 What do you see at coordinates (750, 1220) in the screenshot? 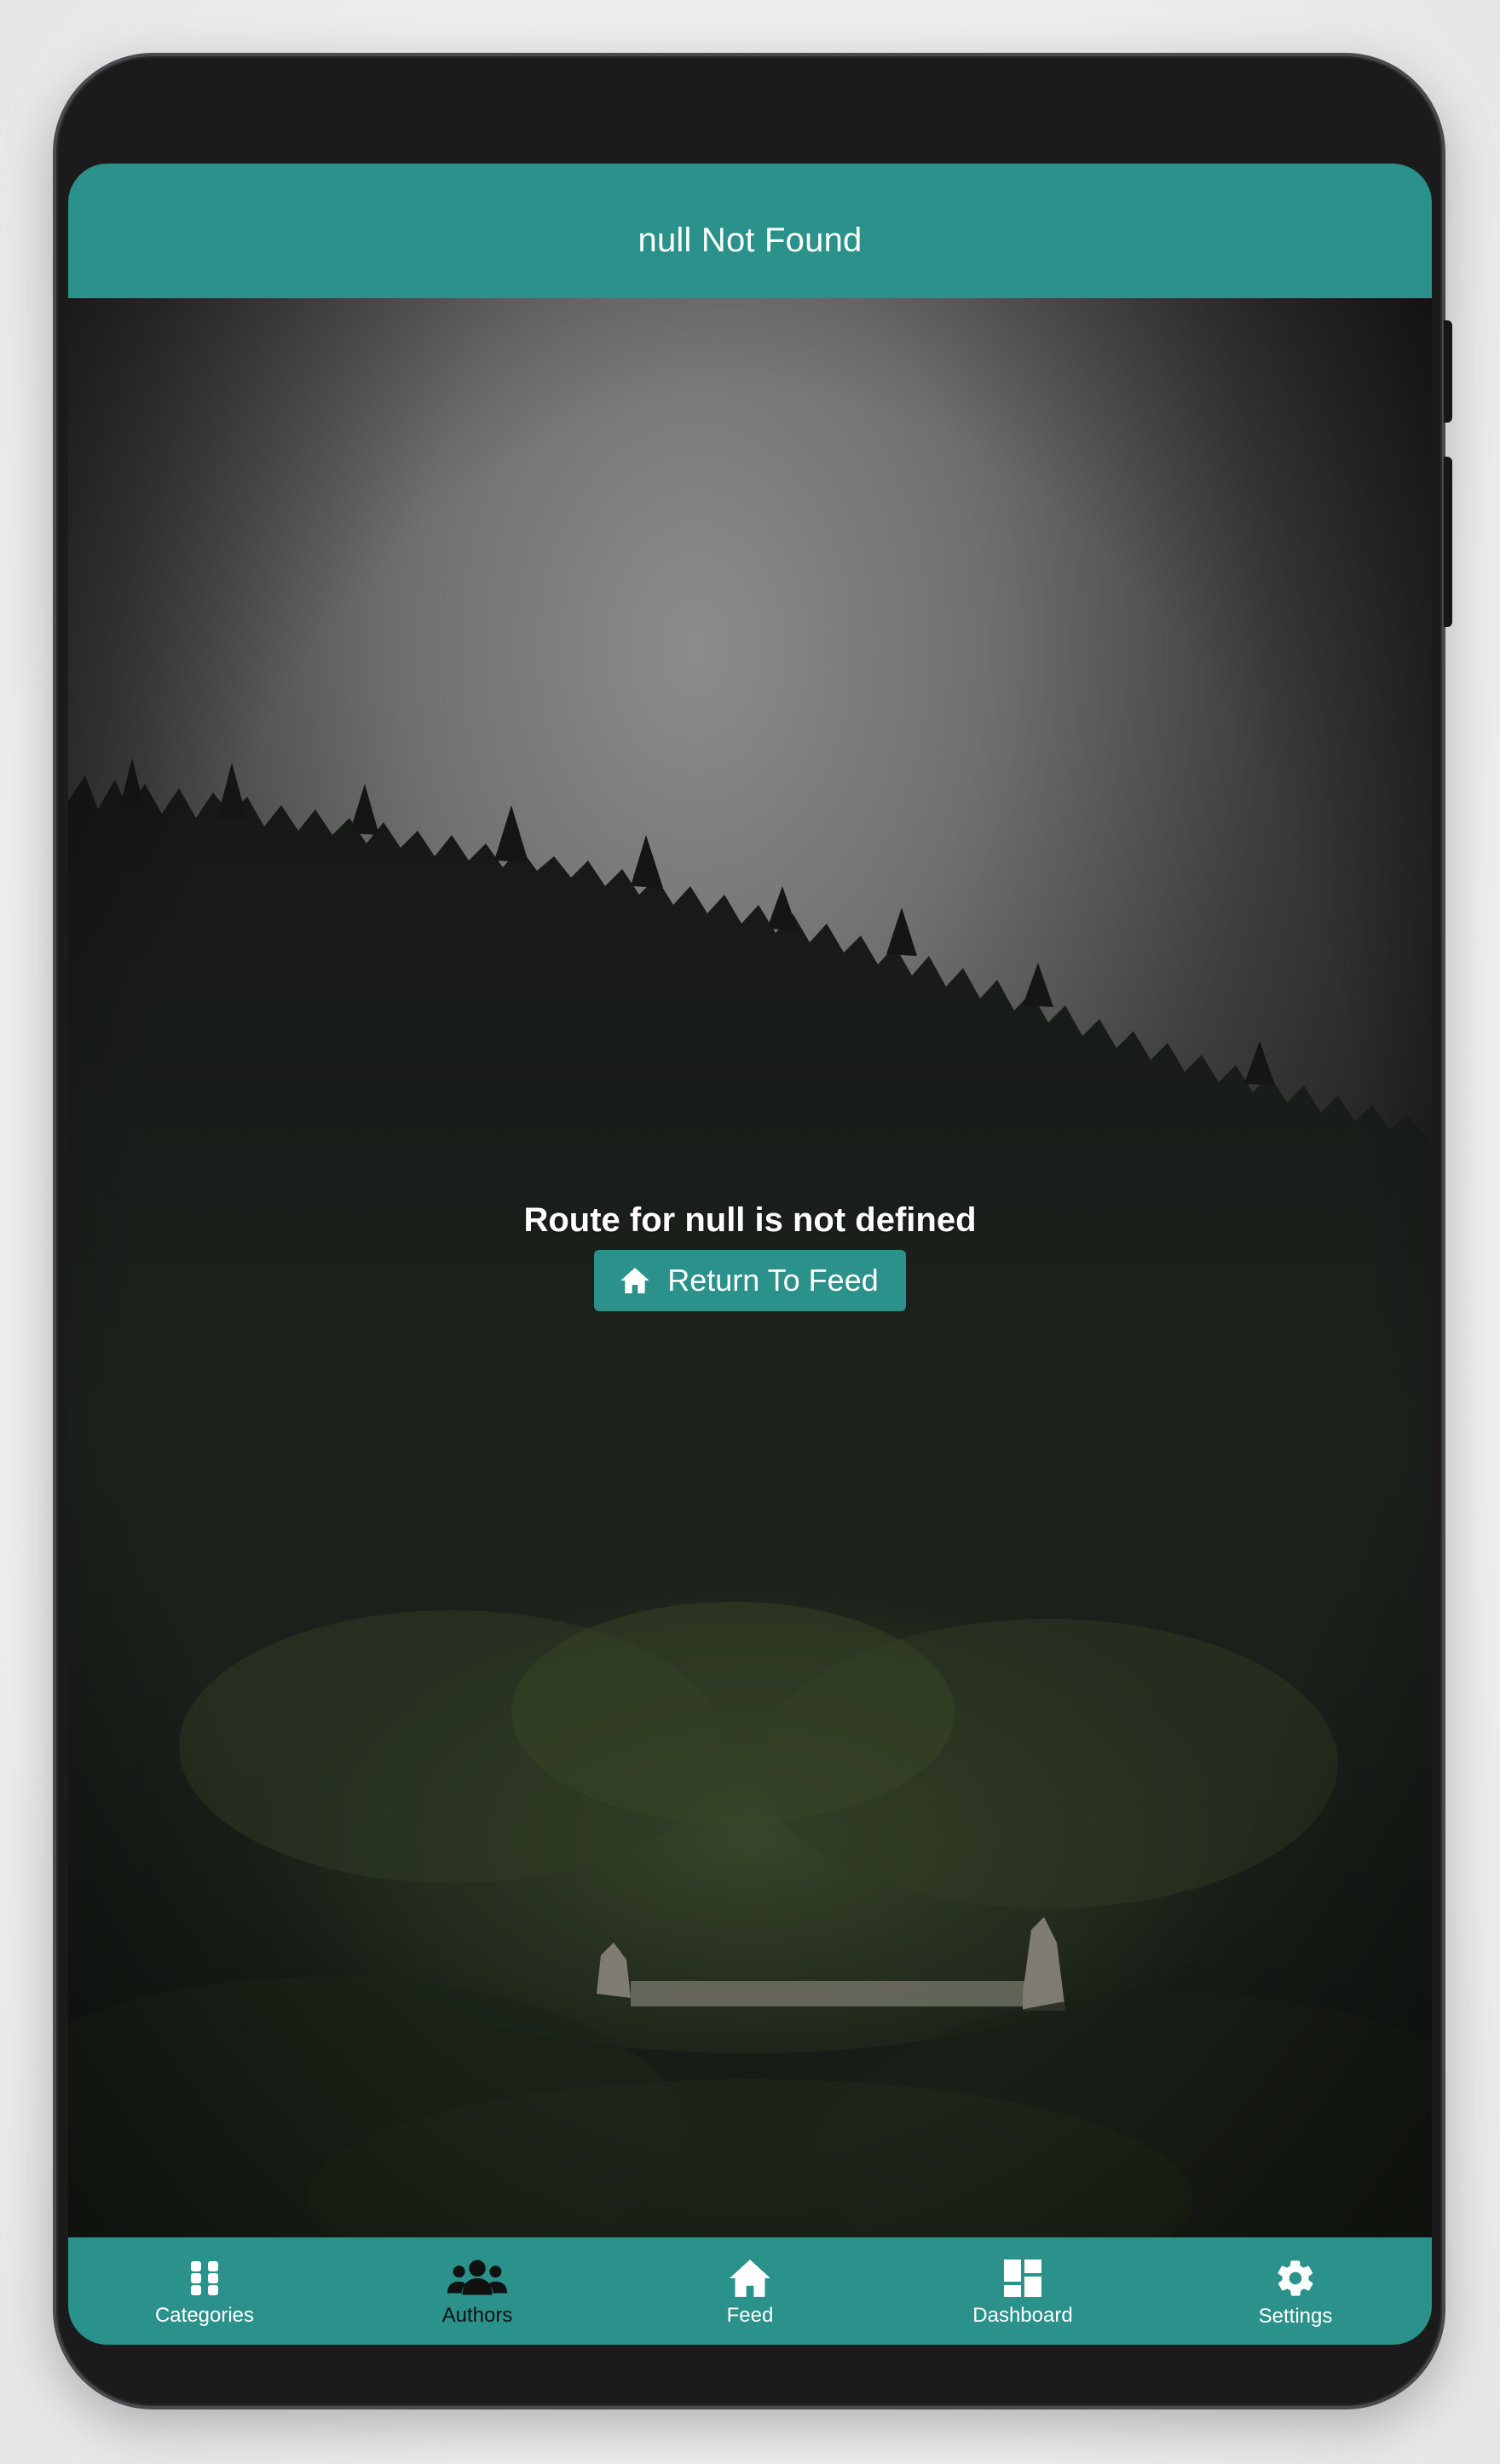
I see `error-message: Route for null is not defined` at bounding box center [750, 1220].